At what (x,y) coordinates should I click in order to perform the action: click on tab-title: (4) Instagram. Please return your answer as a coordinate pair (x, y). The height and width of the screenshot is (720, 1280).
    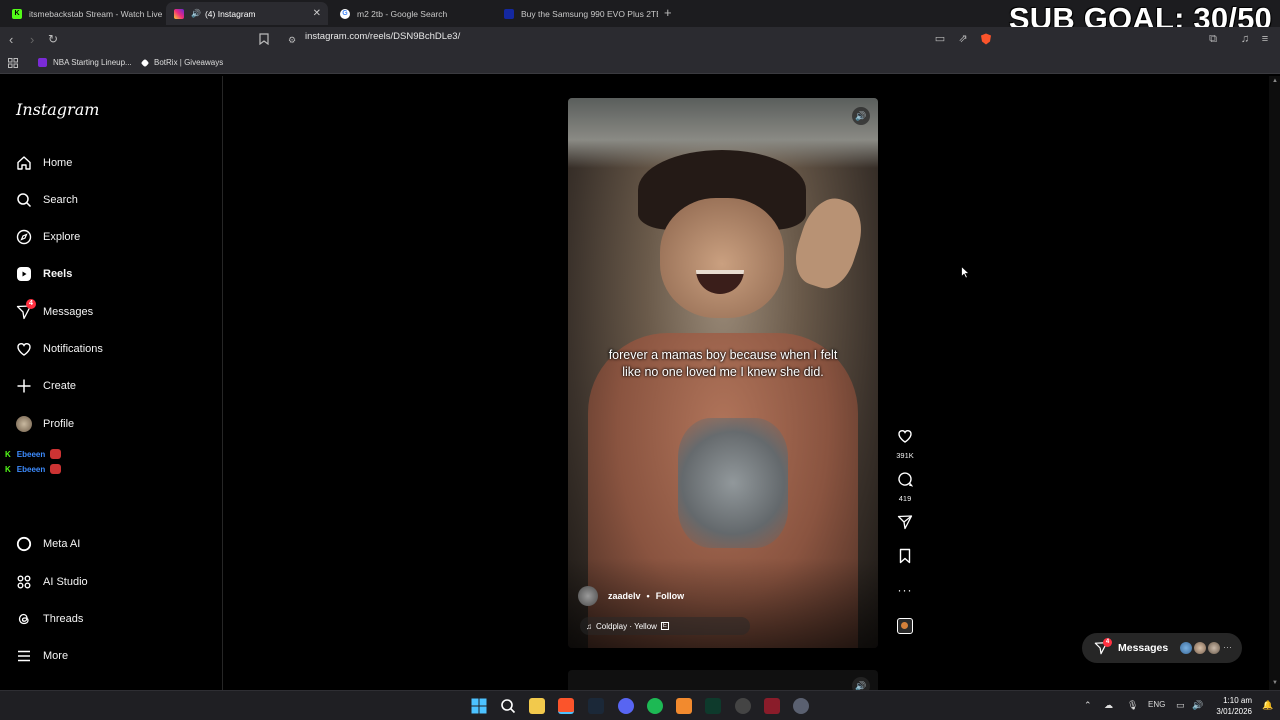
    Looking at the image, I should click on (230, 13).